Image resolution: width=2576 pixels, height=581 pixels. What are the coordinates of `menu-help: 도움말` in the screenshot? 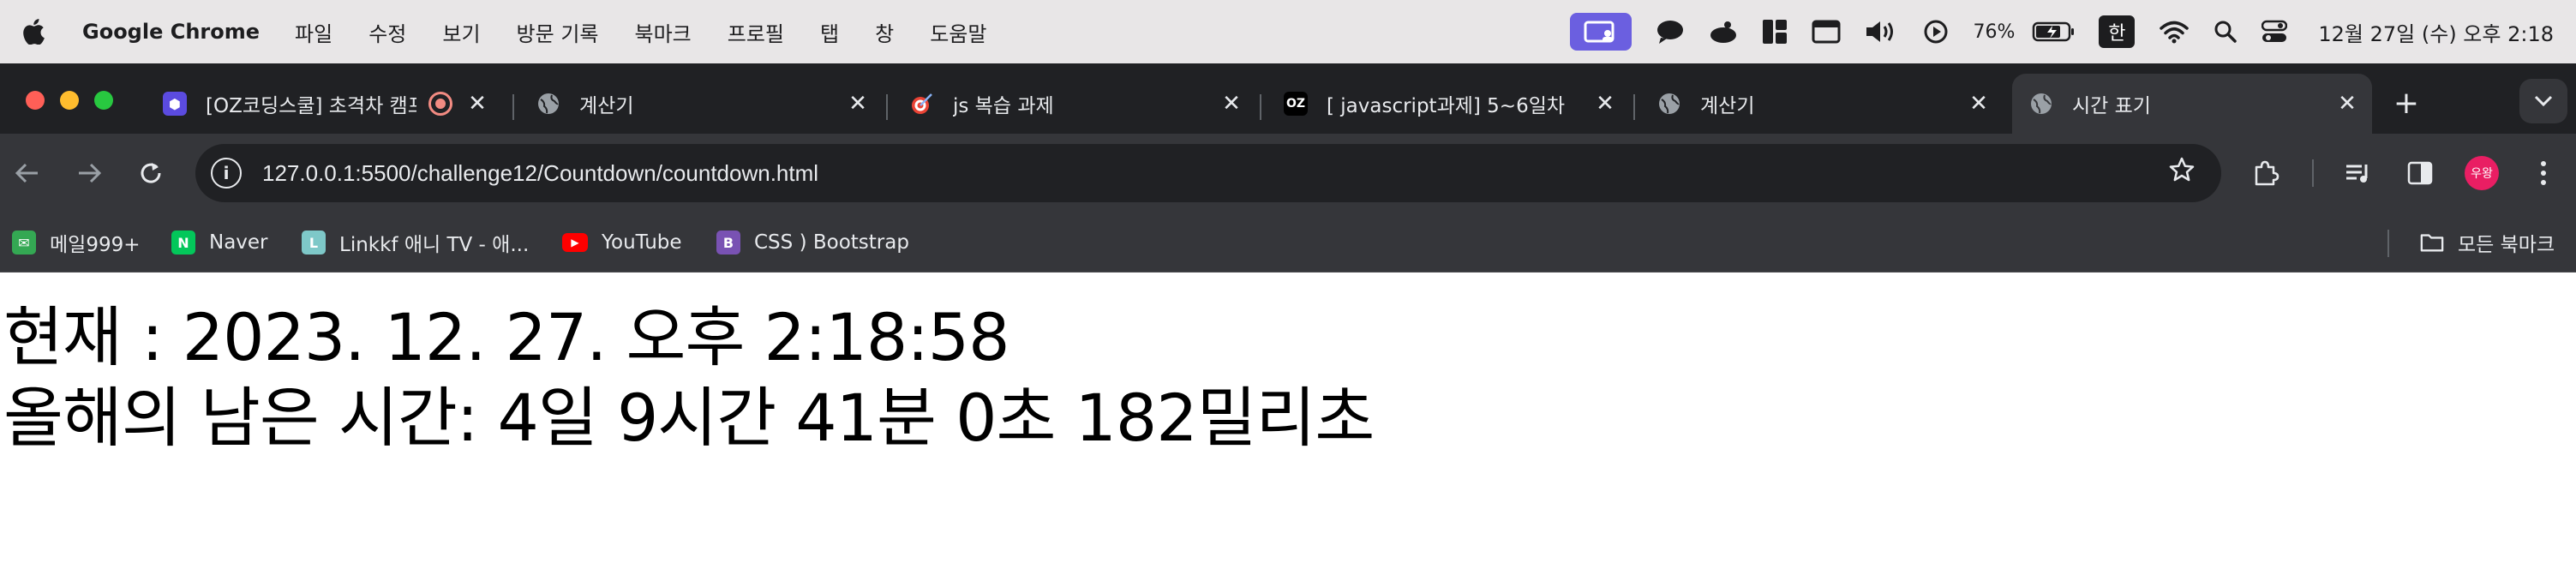 It's located at (958, 32).